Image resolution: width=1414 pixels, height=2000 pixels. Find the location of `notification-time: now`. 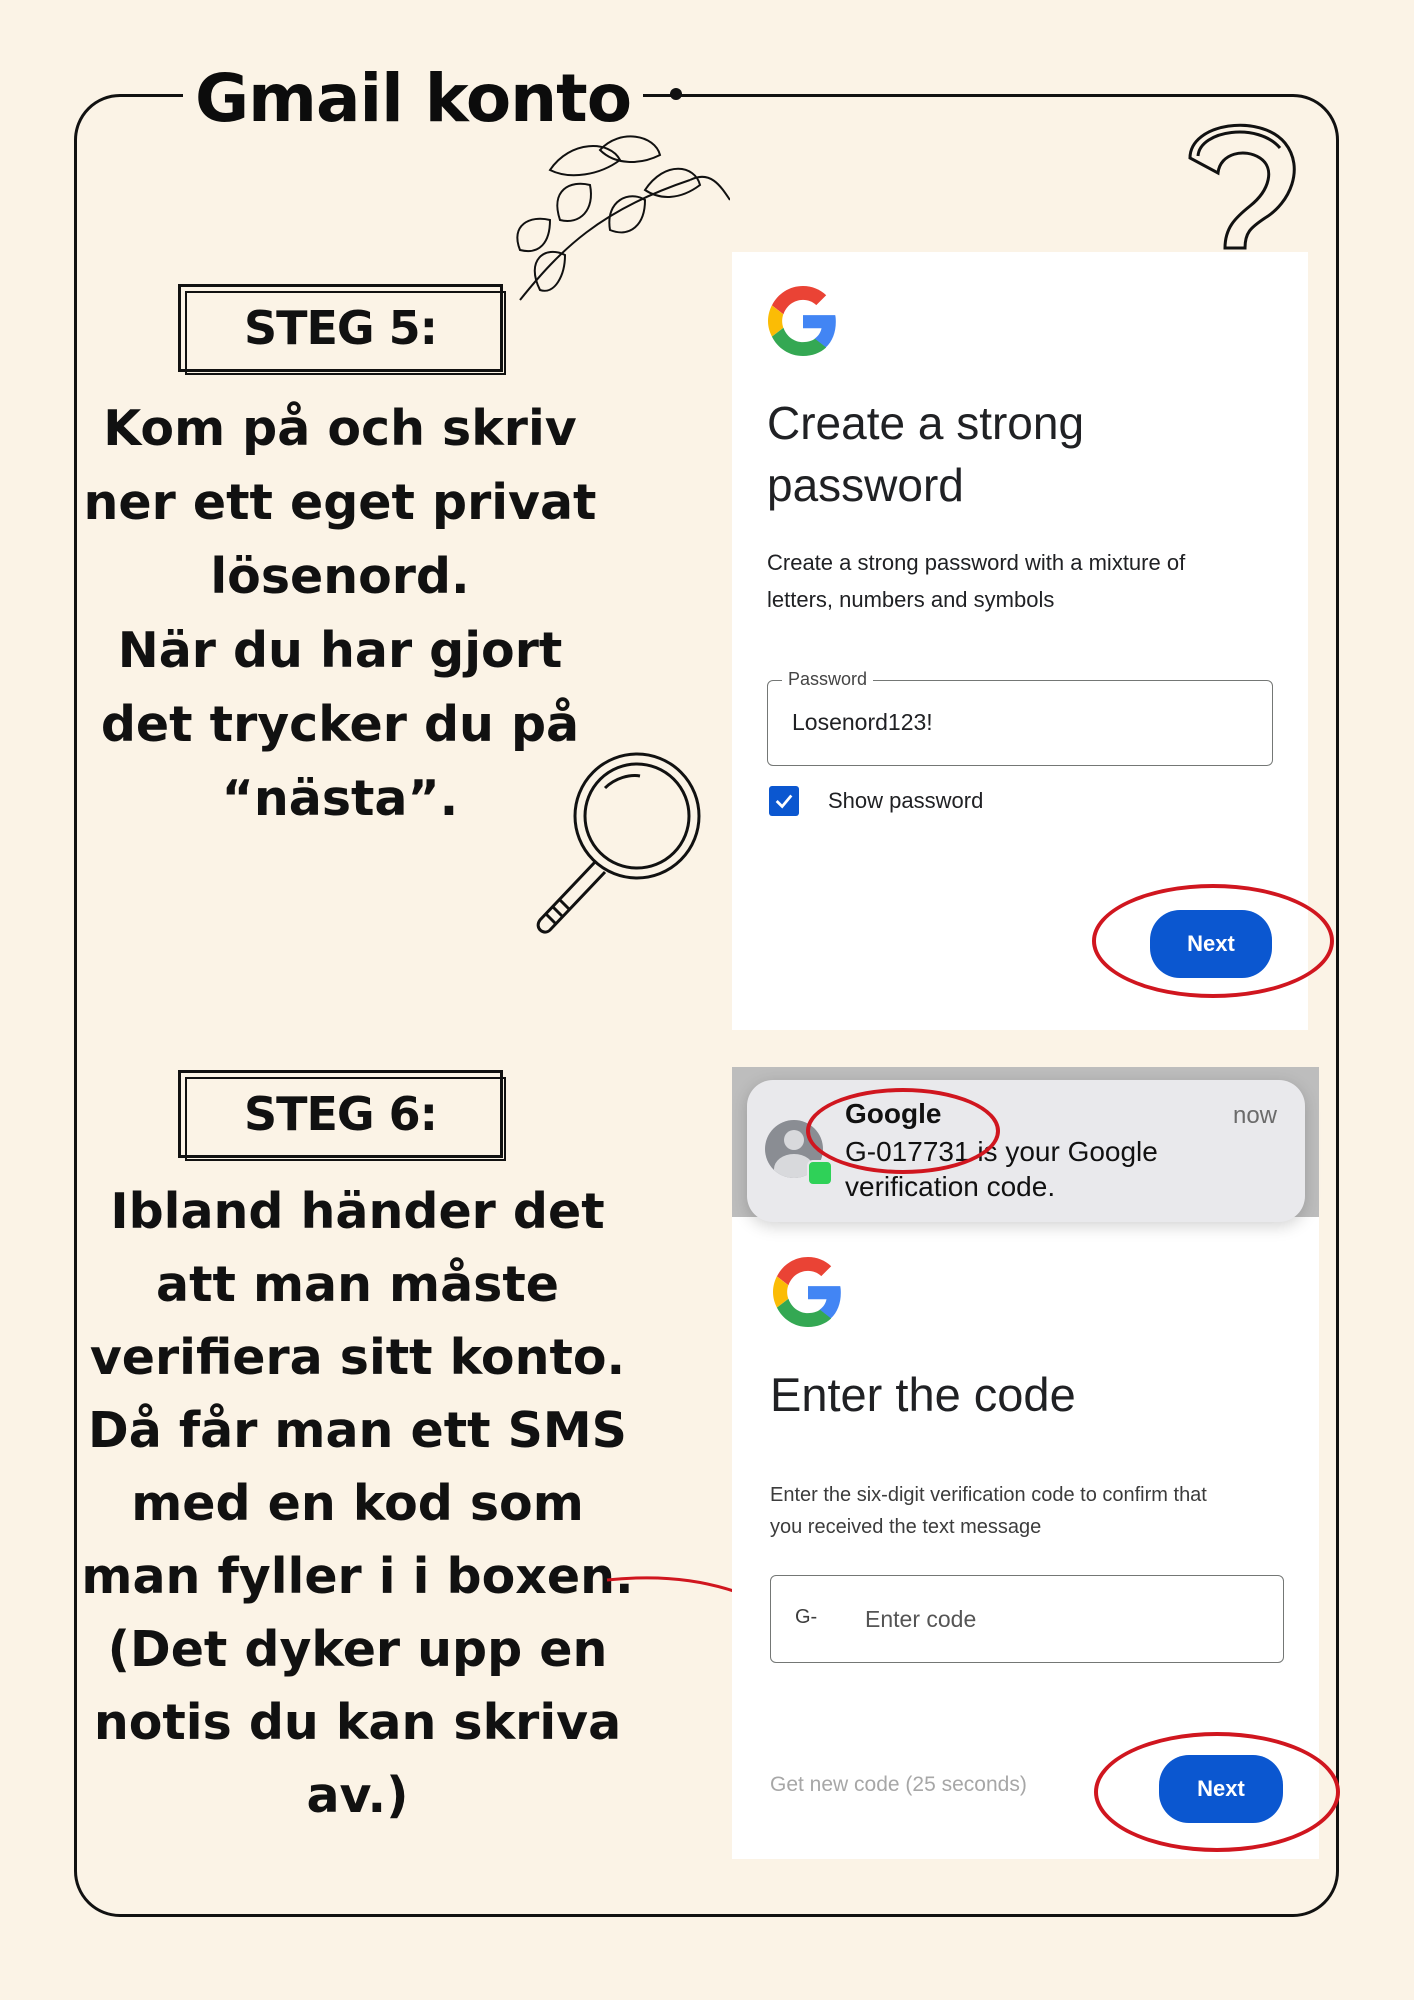

notification-time: now is located at coordinates (1254, 1115).